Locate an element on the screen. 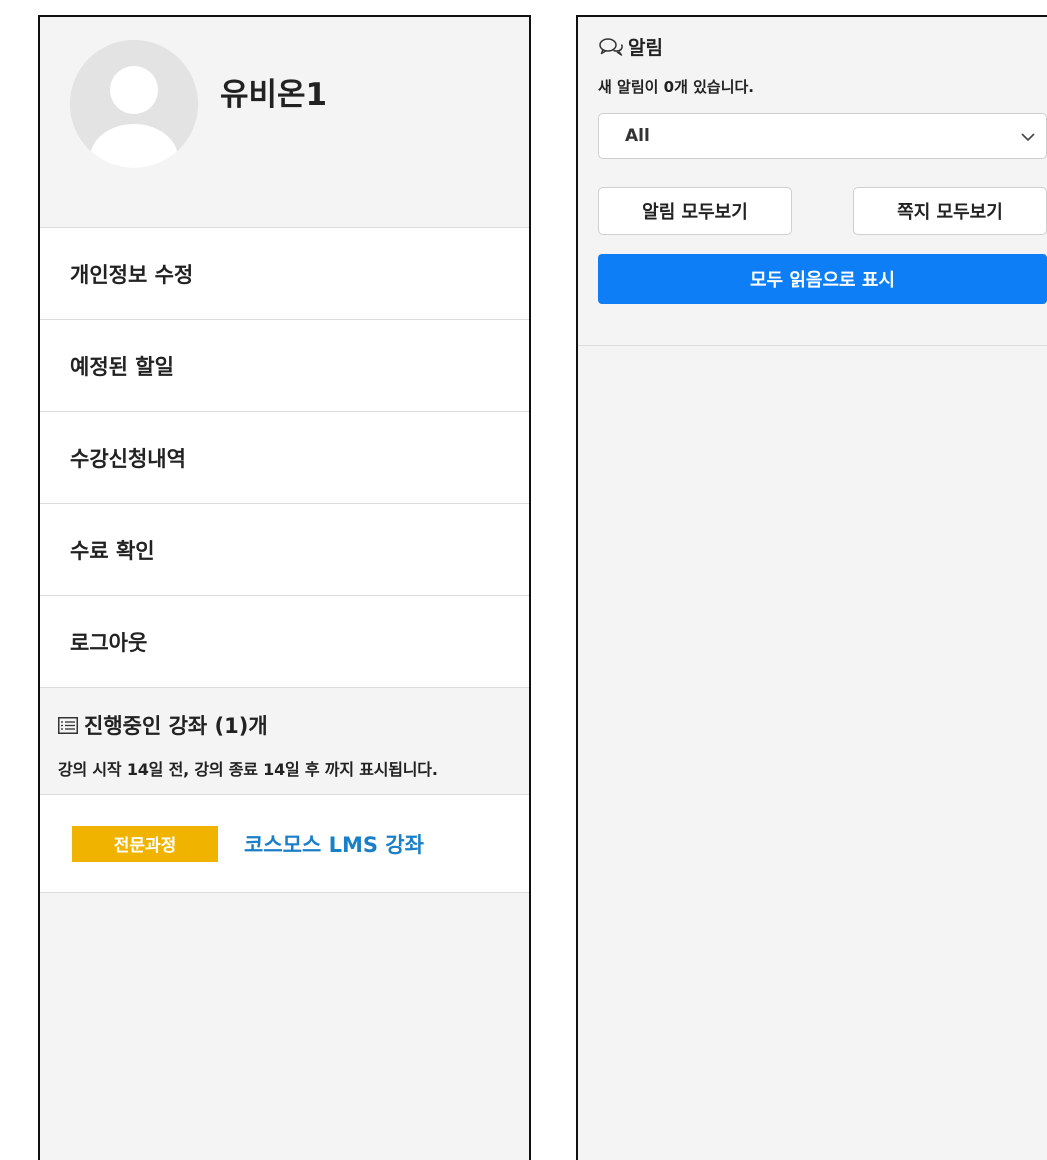 The image size is (1047, 1160). chat-bubbles-icon is located at coordinates (611, 46).